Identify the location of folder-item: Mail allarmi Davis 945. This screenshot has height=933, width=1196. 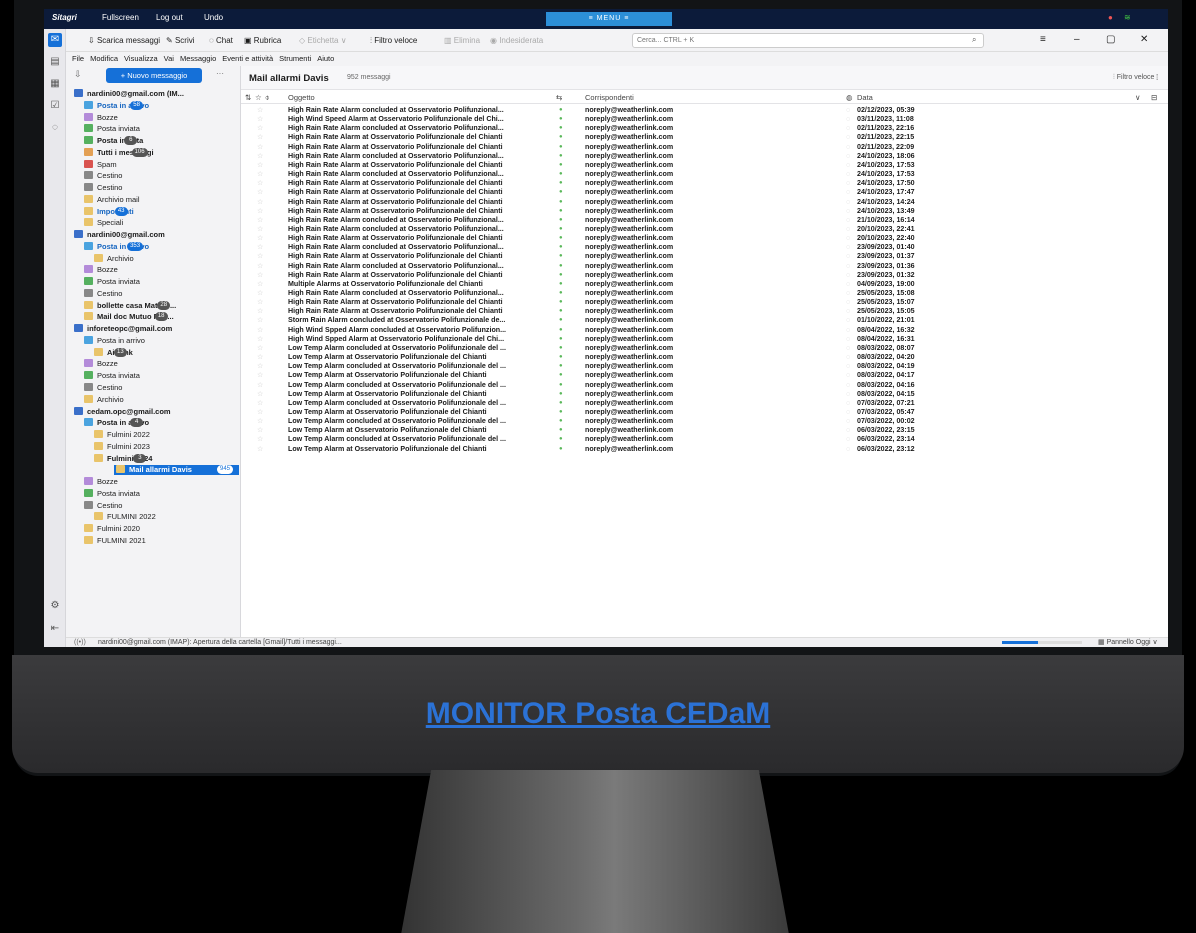
(176, 470).